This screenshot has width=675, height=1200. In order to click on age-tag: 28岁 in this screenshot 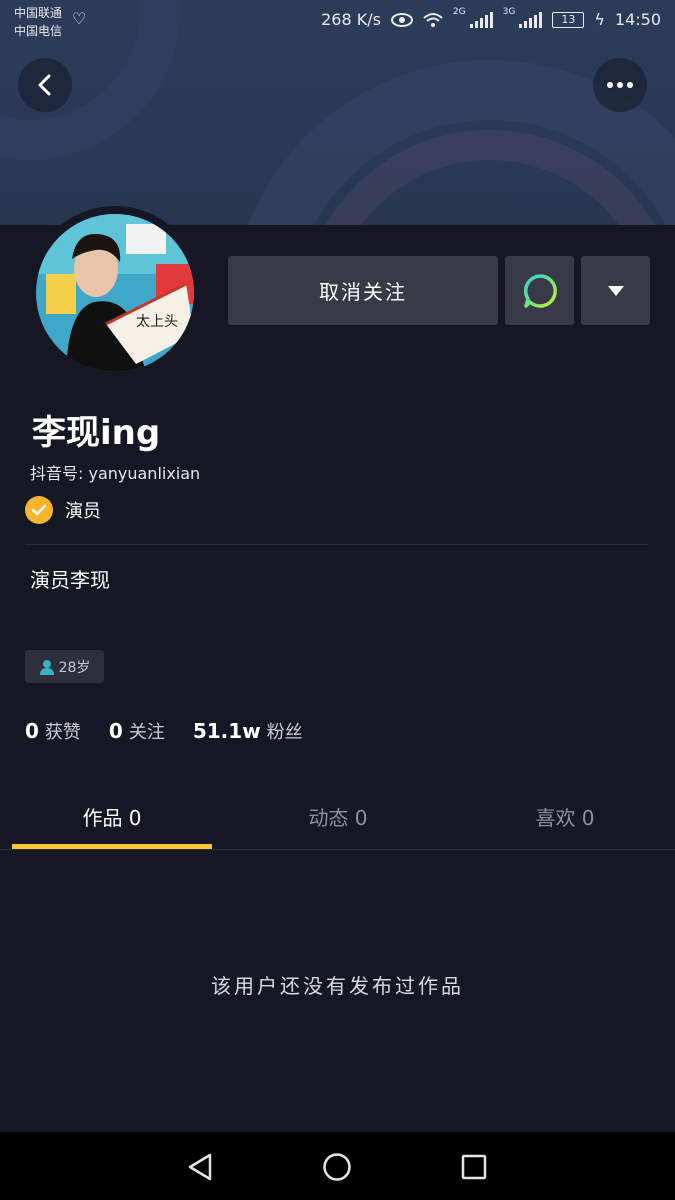, I will do `click(64, 666)`.